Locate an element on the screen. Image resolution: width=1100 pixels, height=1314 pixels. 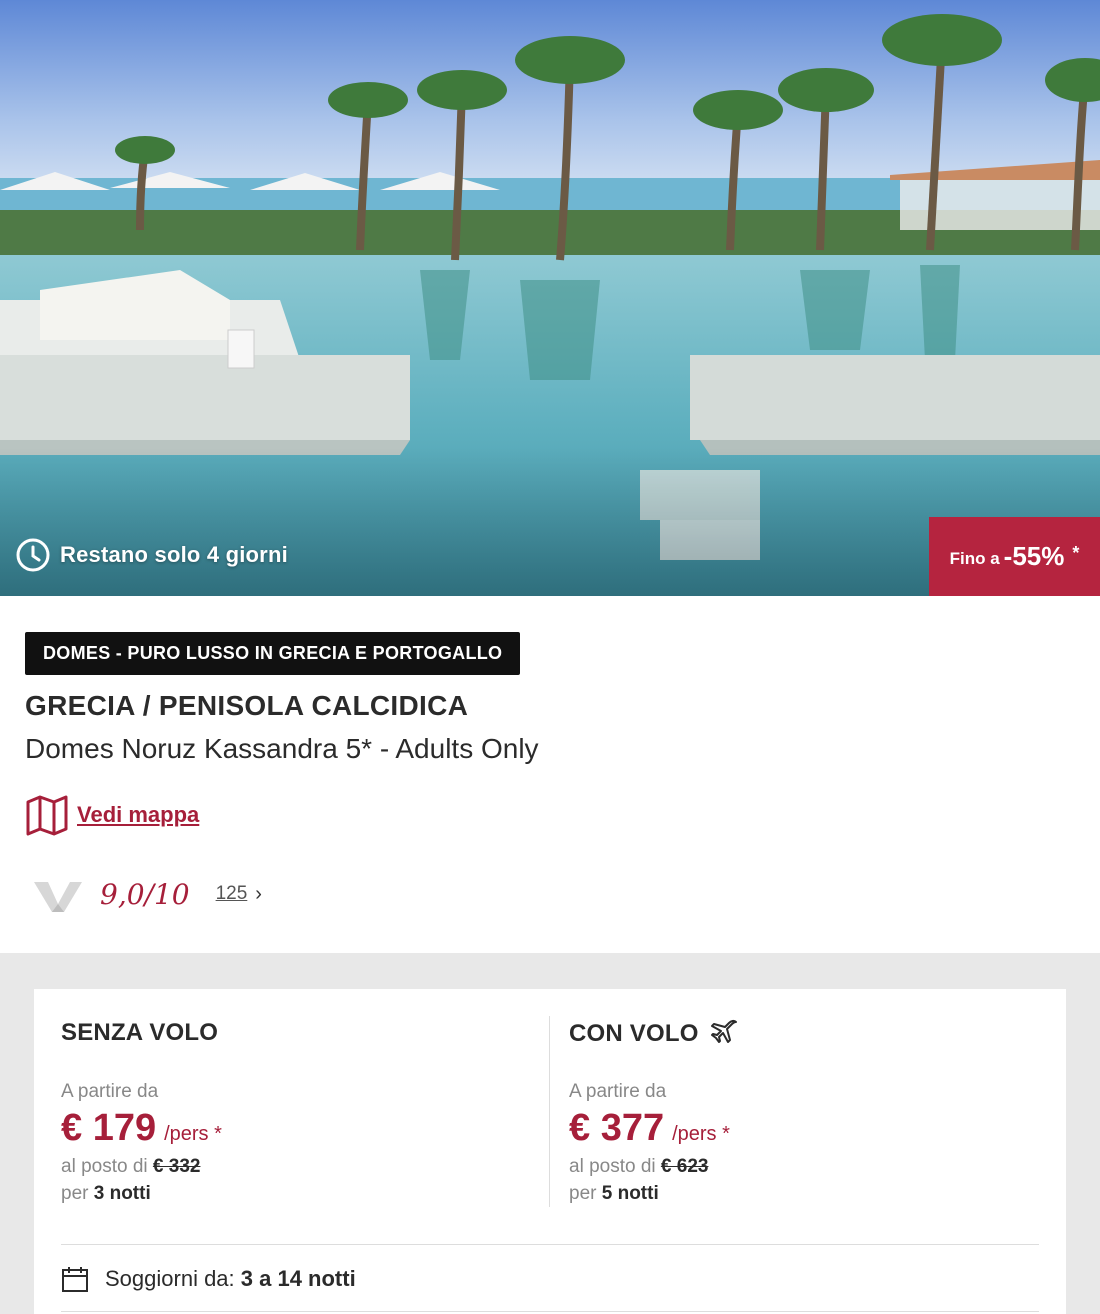
without-flight-price: € 179/pers * is located at coordinates (141, 1128).